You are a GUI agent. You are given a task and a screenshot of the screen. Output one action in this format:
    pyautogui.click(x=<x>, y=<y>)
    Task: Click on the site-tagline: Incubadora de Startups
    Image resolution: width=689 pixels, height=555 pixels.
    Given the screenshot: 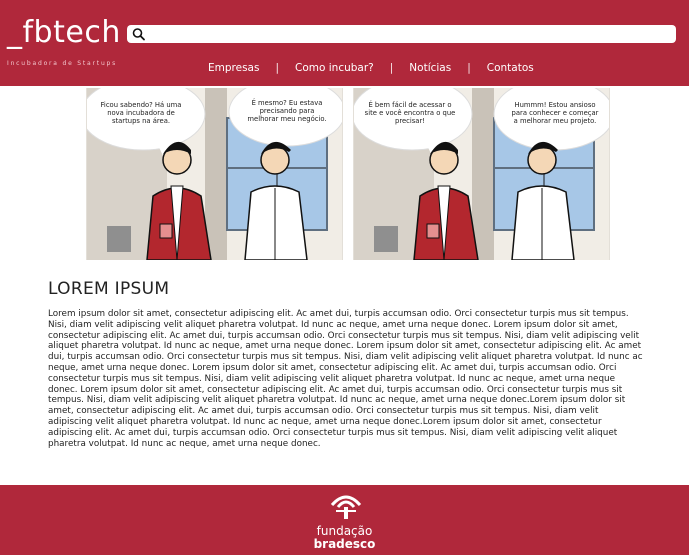 What is the action you would take?
    pyautogui.click(x=62, y=63)
    